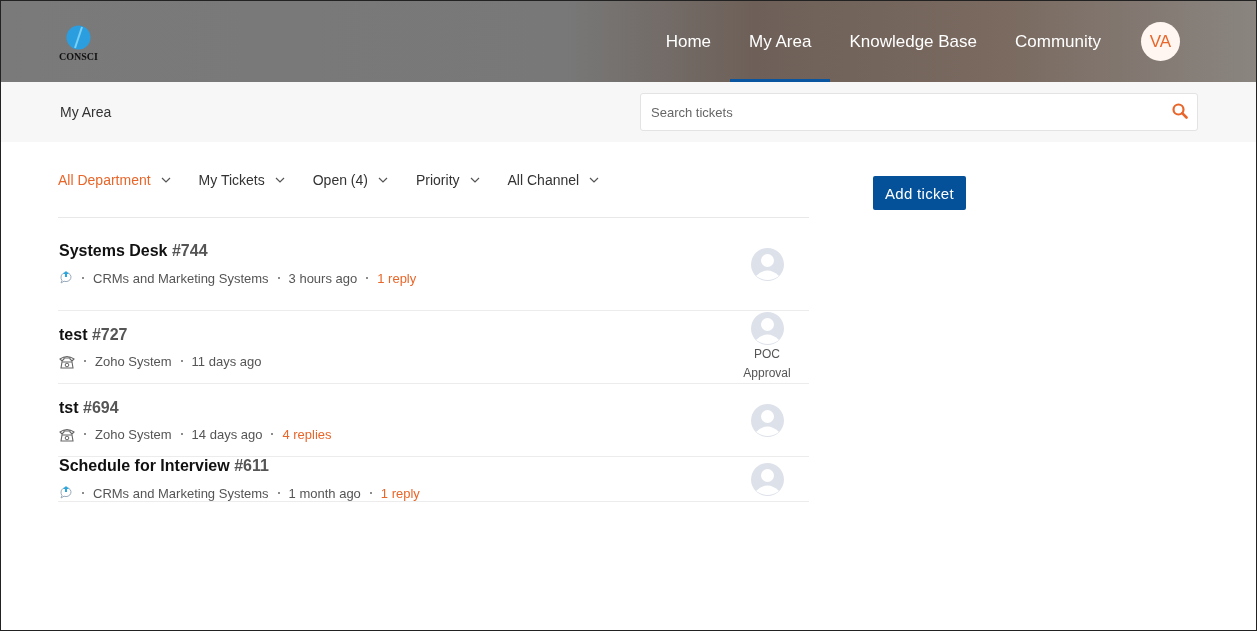  Describe the element at coordinates (398, 407) in the screenshot. I see `ticket-title: tst #694` at that location.